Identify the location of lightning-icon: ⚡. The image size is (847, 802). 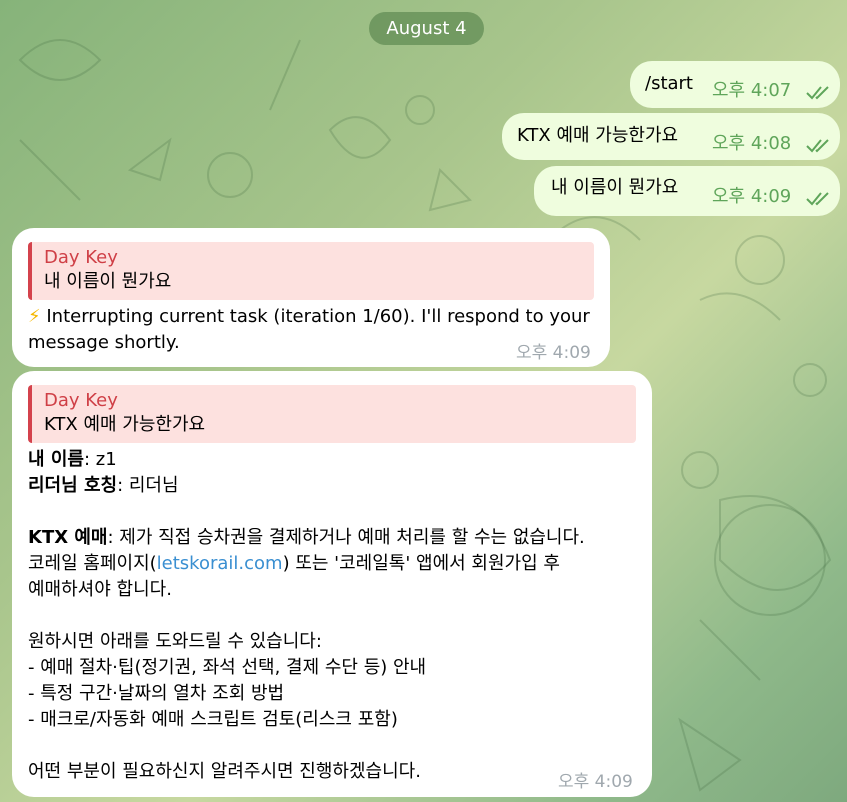
(34, 316).